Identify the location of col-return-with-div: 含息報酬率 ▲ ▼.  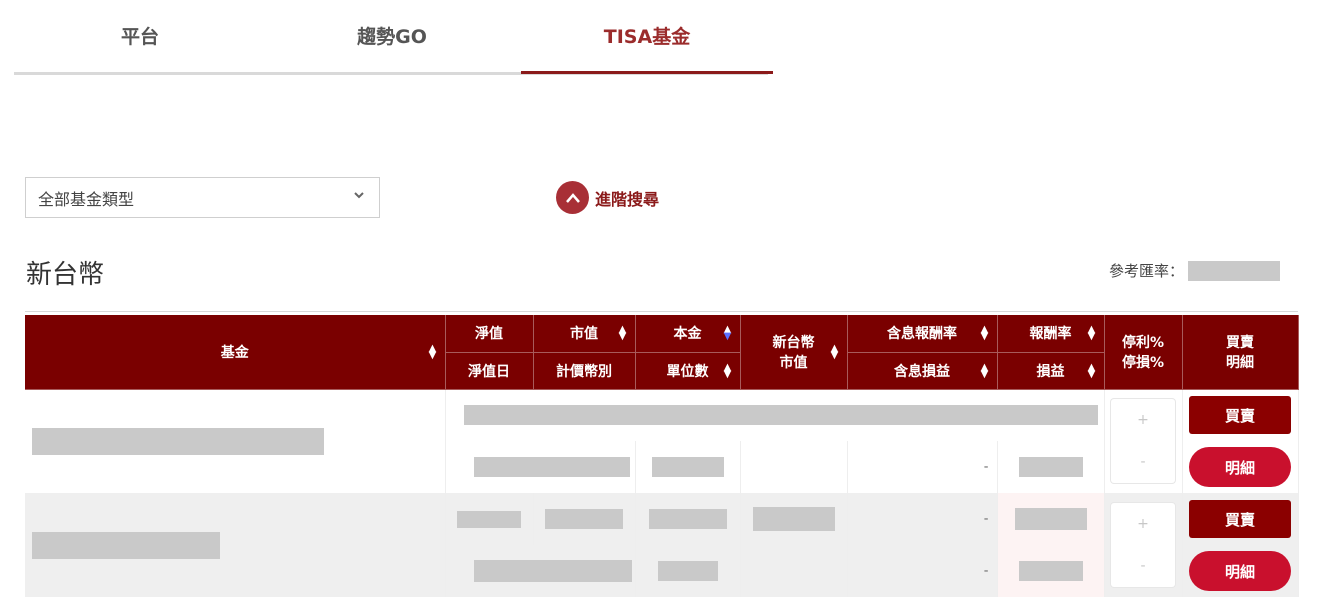
(922, 334).